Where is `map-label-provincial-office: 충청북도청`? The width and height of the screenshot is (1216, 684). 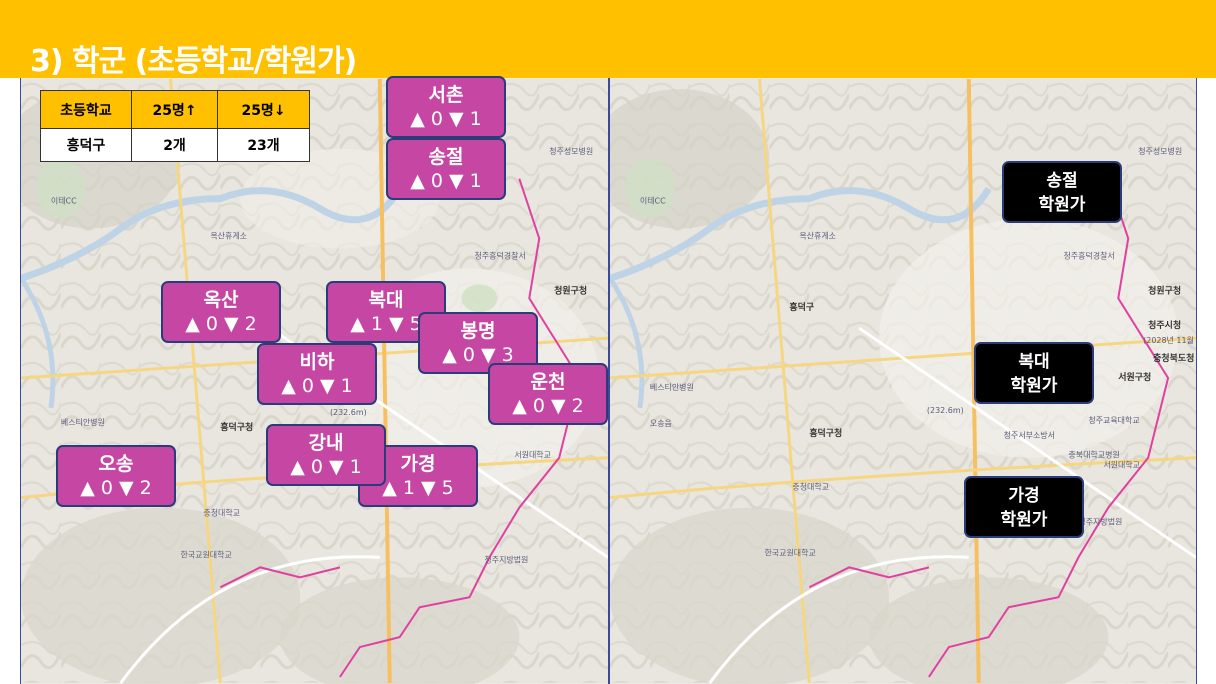 map-label-provincial-office: 충청북도청 is located at coordinates (1173, 358).